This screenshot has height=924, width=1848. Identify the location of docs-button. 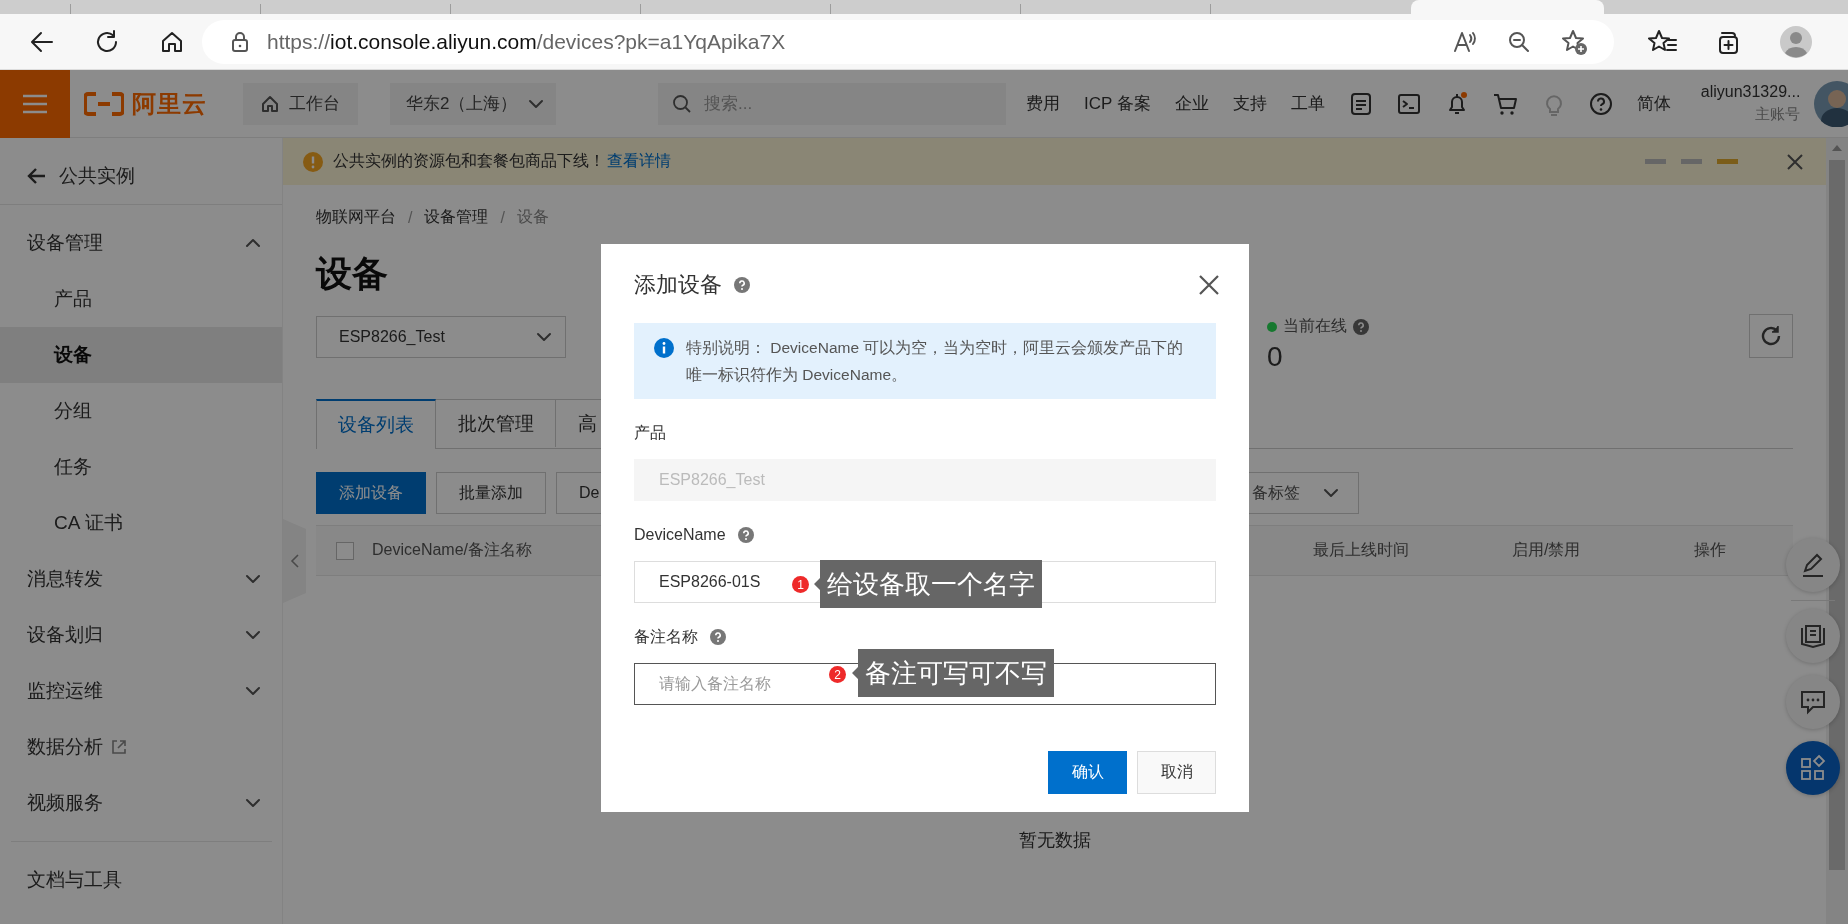
(1813, 636).